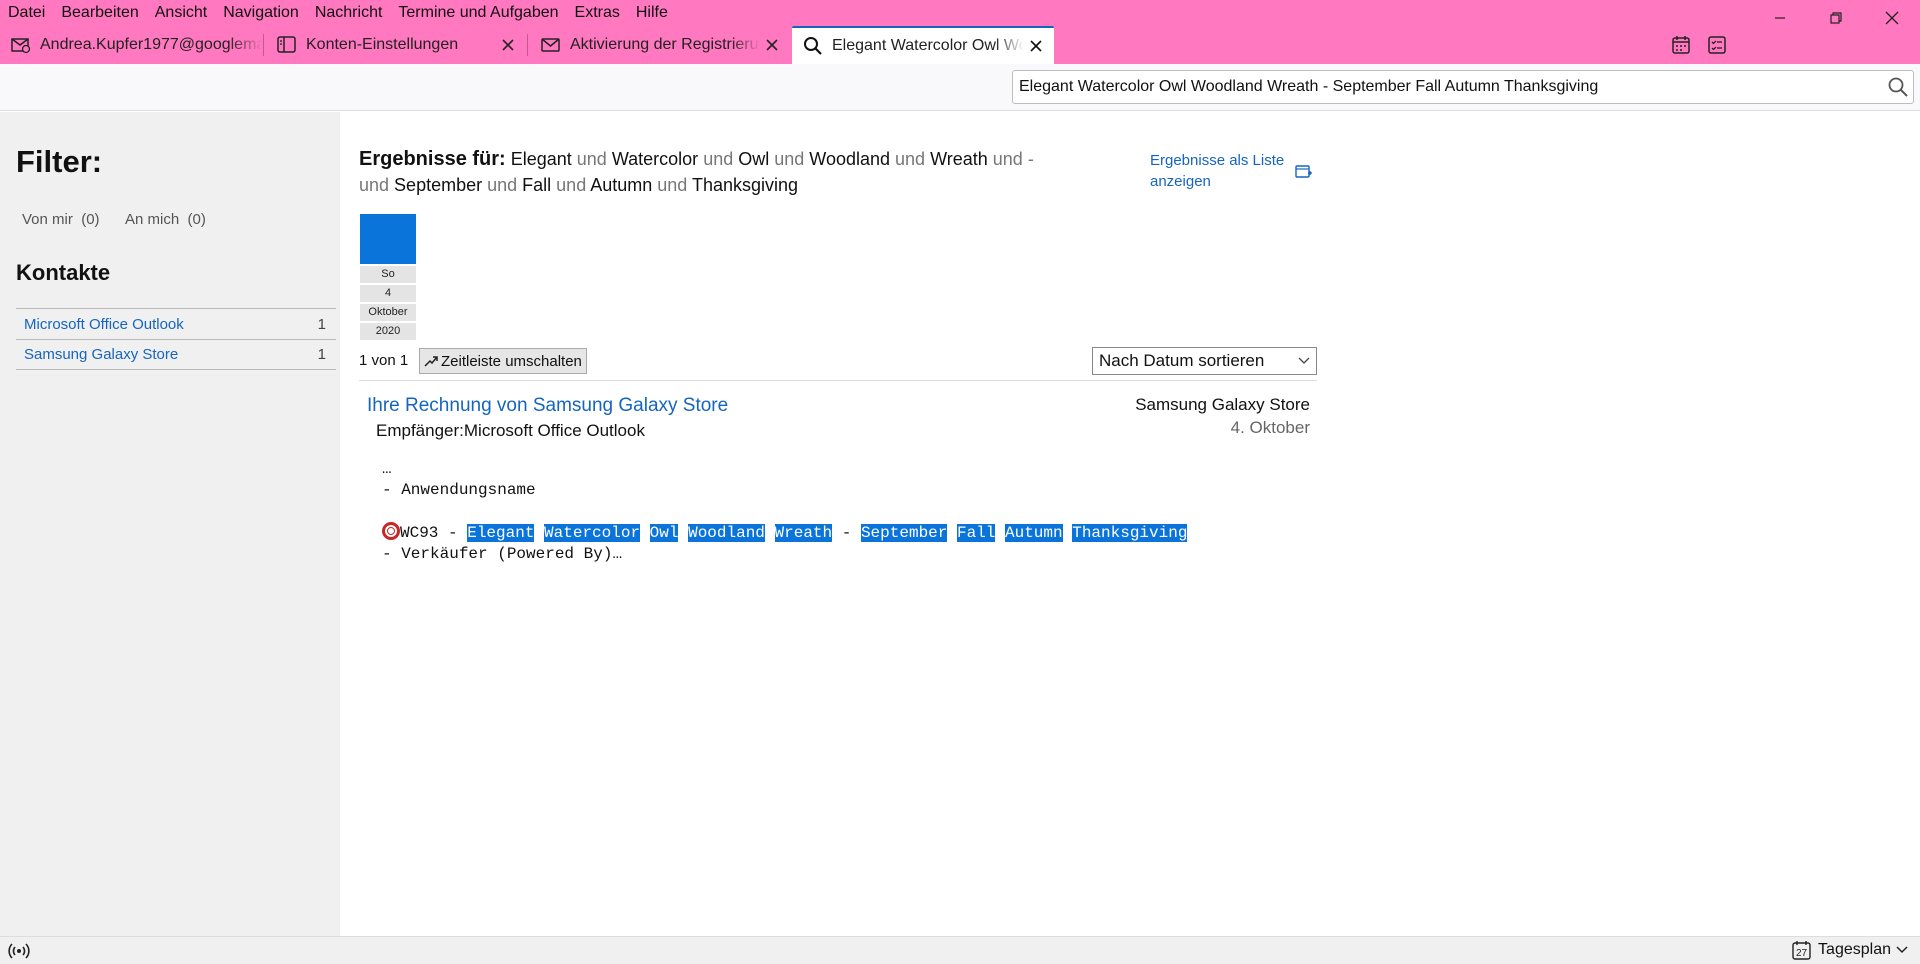  Describe the element at coordinates (803, 533) in the screenshot. I see `snippet-term: Wreath` at that location.